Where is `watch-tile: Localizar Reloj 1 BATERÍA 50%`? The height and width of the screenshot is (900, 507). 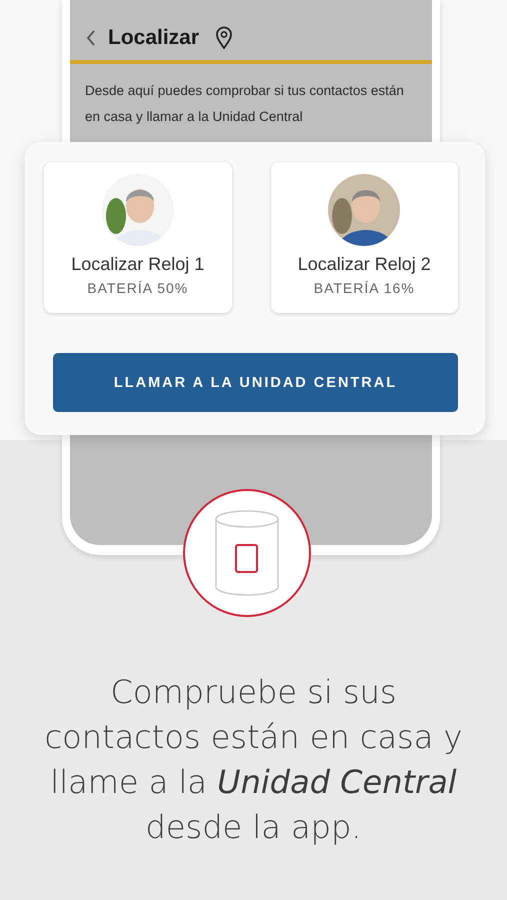
watch-tile: Localizar Reloj 1 BATERÍA 50% is located at coordinates (138, 237).